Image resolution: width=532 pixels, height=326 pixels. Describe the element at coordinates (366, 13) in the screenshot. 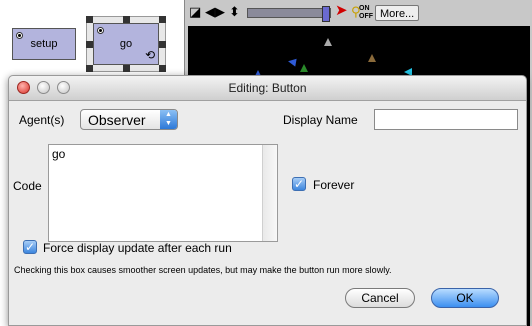

I see `on-off-switch: ON OFF` at that location.